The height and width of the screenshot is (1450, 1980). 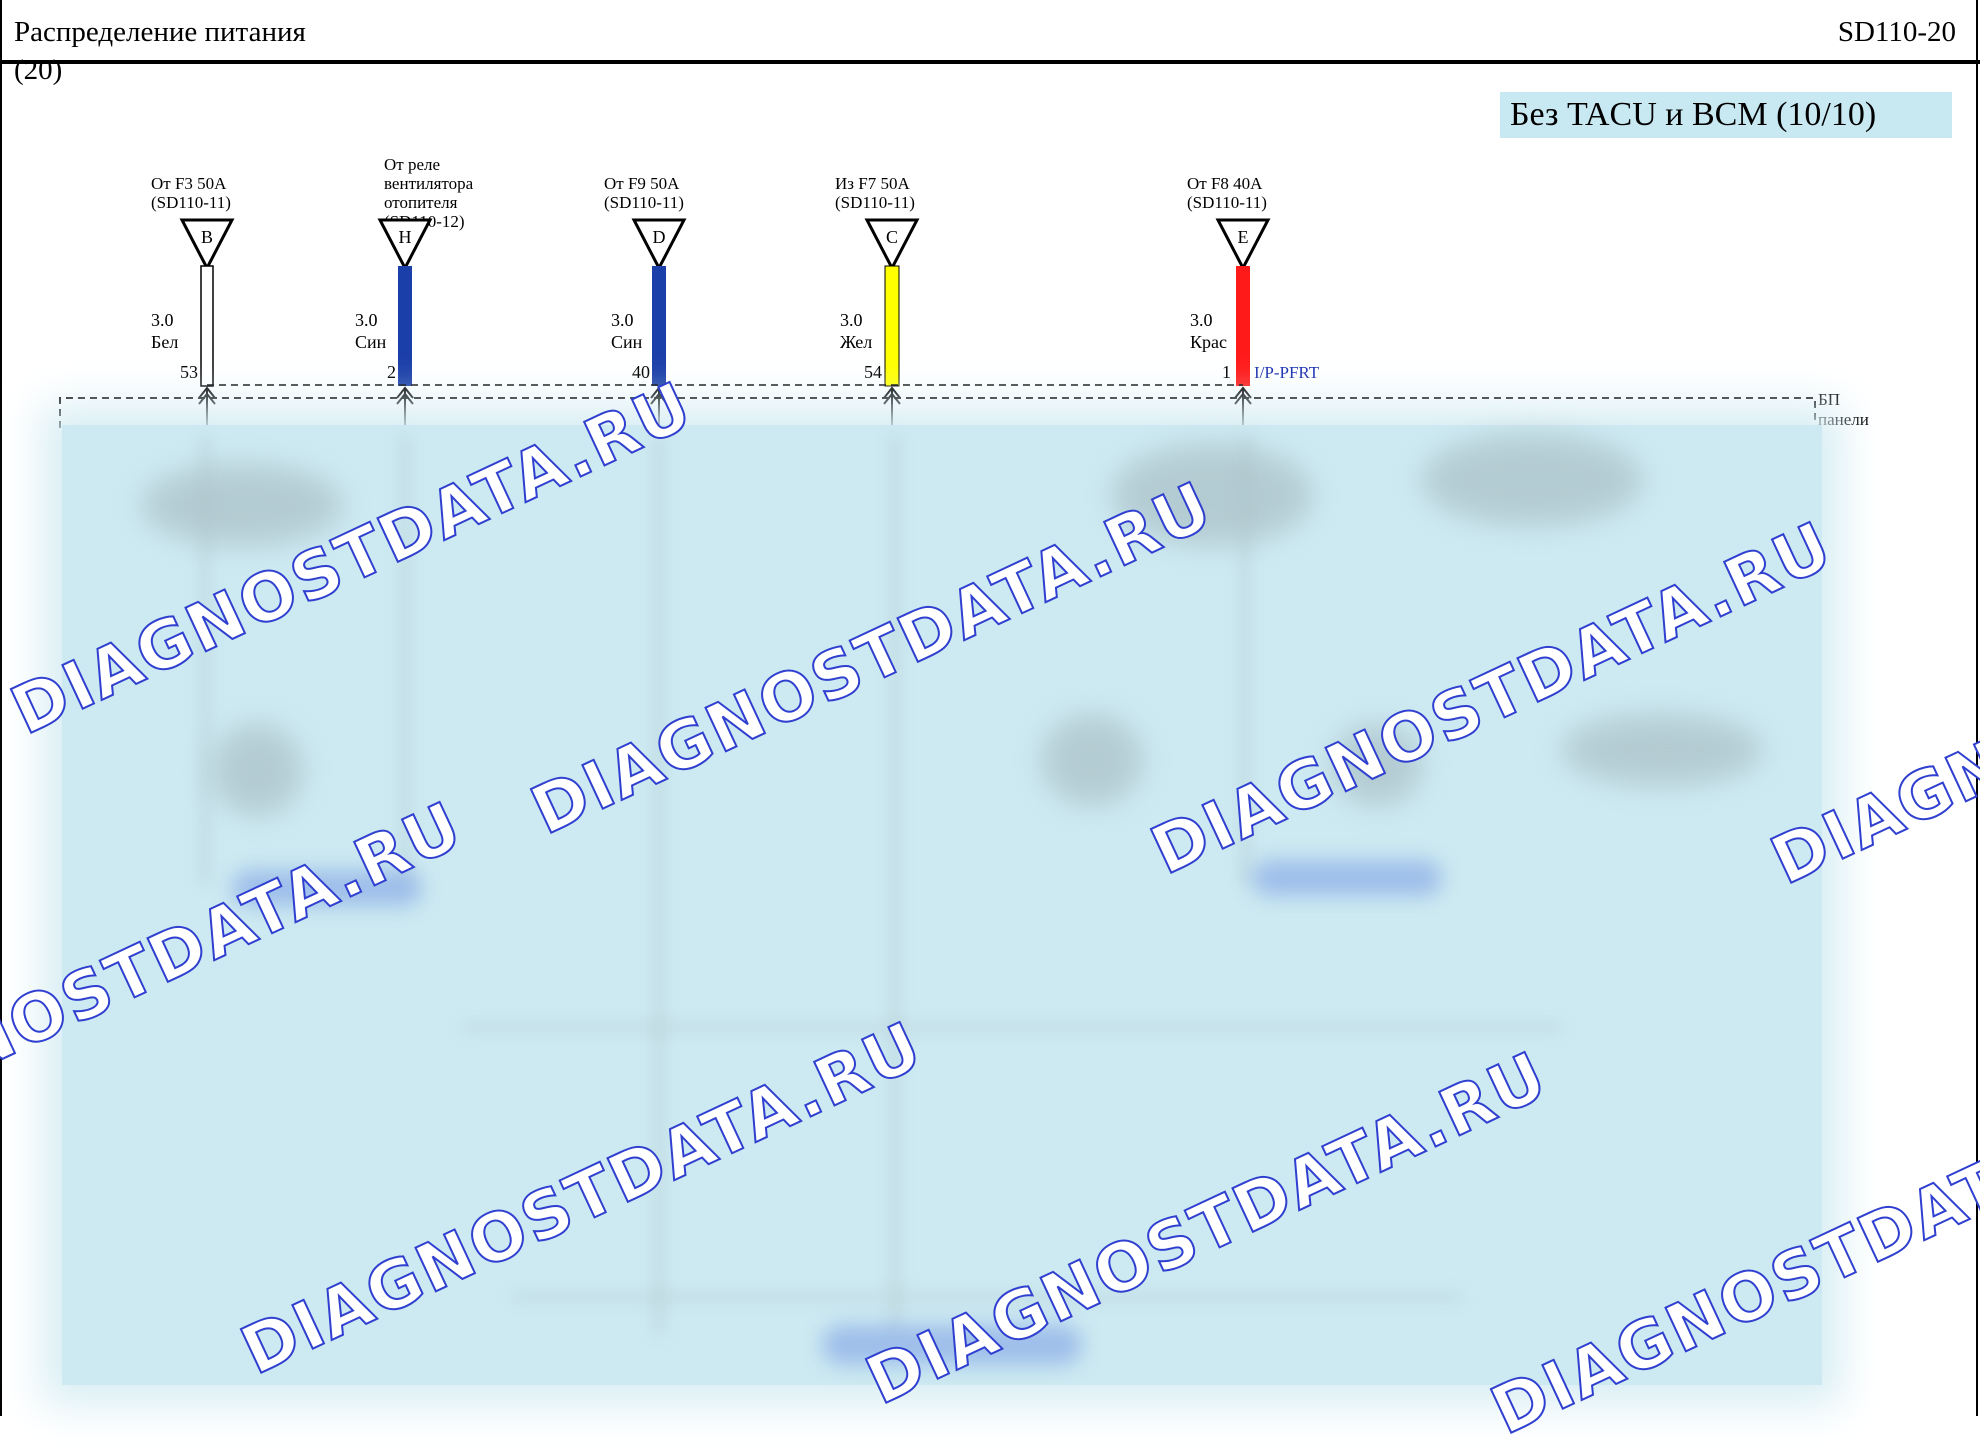 What do you see at coordinates (207, 237) in the screenshot?
I see `triangle-letter-b: B` at bounding box center [207, 237].